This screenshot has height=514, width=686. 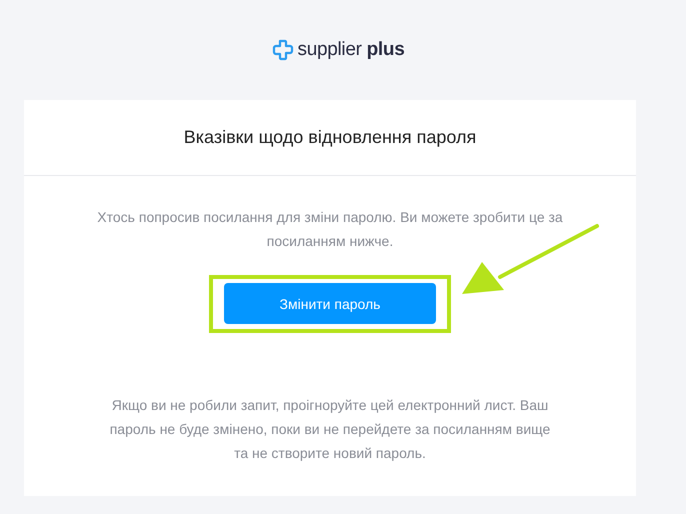 I want to click on change-password-button: Змінити пароль, so click(x=330, y=303).